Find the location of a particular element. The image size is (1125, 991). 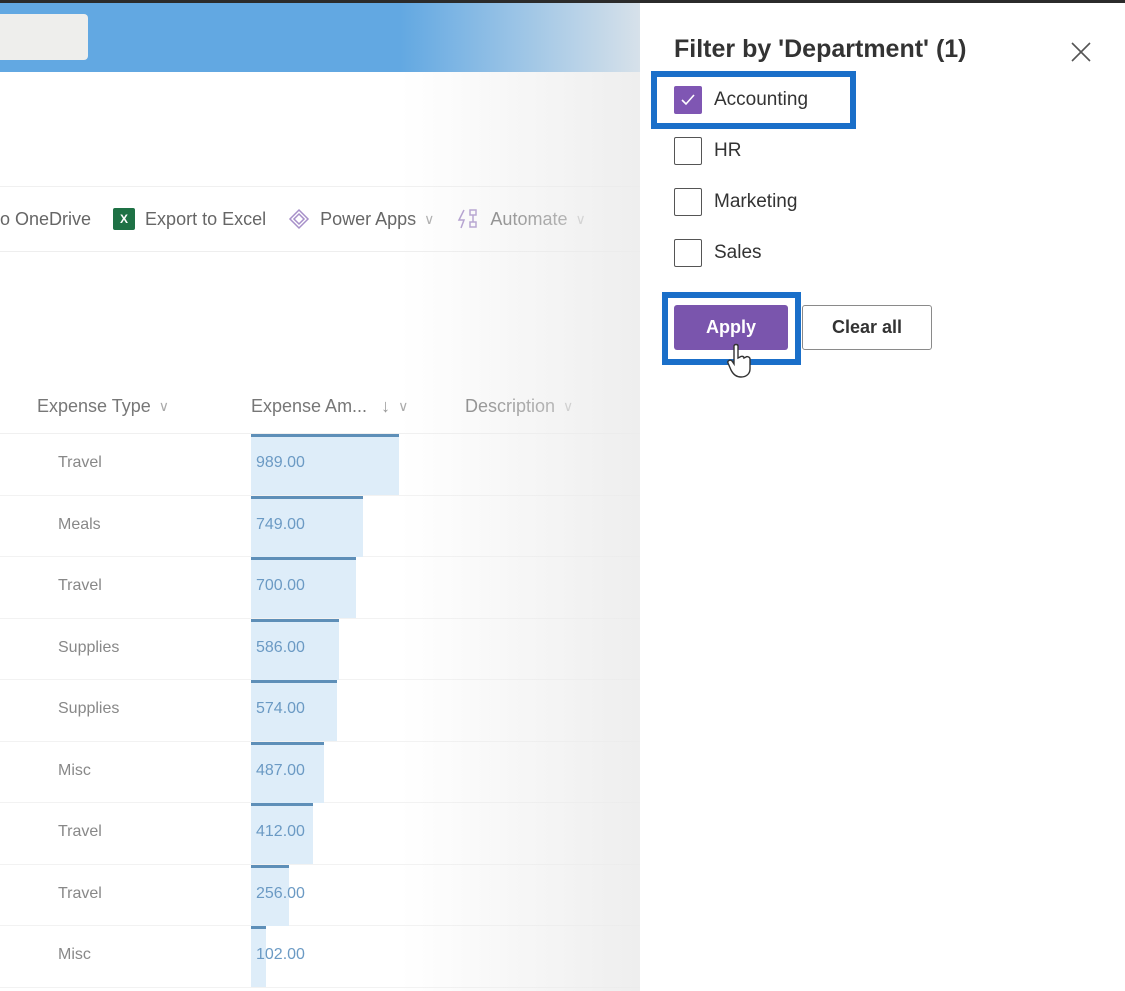

table-row: Supplies 586.00 is located at coordinates (320, 649).